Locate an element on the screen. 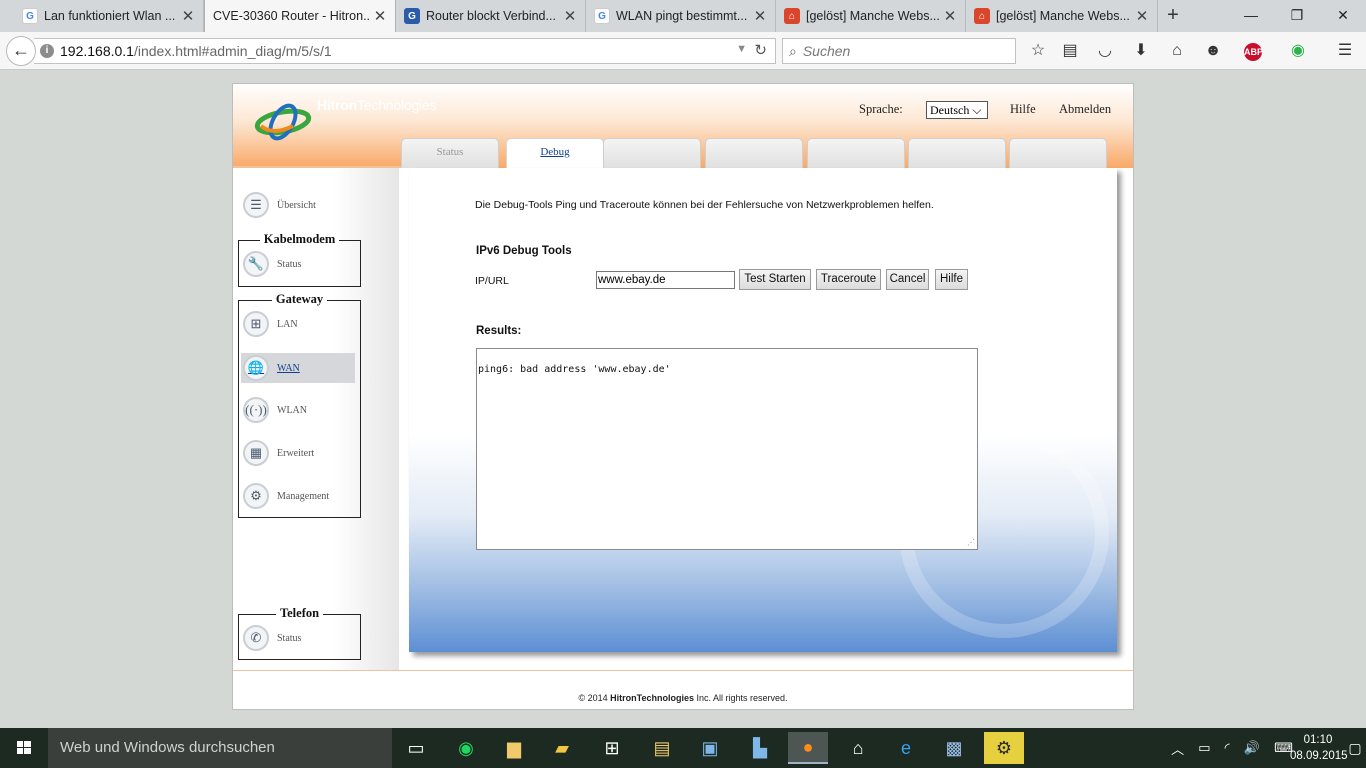 This screenshot has height=768, width=1366. copyright-brand: HitronTechnologies is located at coordinates (652, 698).